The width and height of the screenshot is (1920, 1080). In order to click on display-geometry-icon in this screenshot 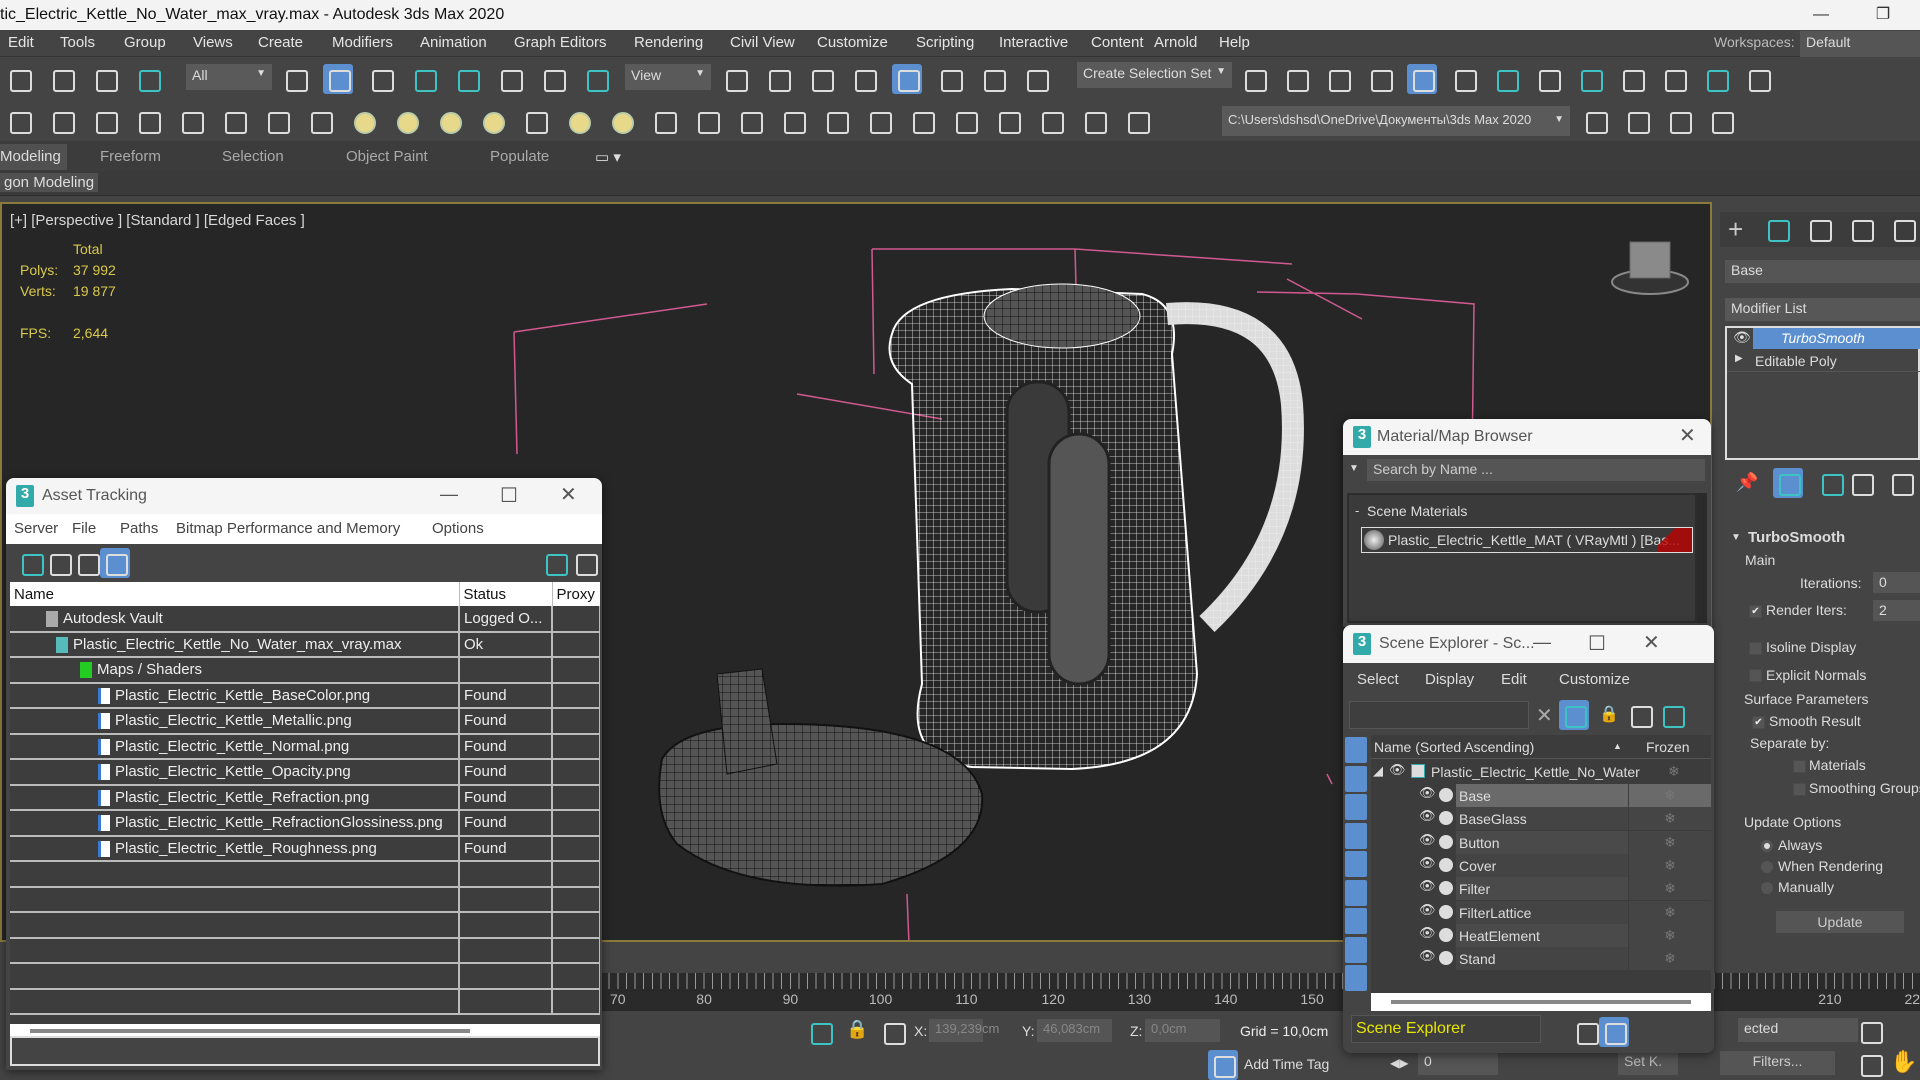, I will do `click(1356, 750)`.